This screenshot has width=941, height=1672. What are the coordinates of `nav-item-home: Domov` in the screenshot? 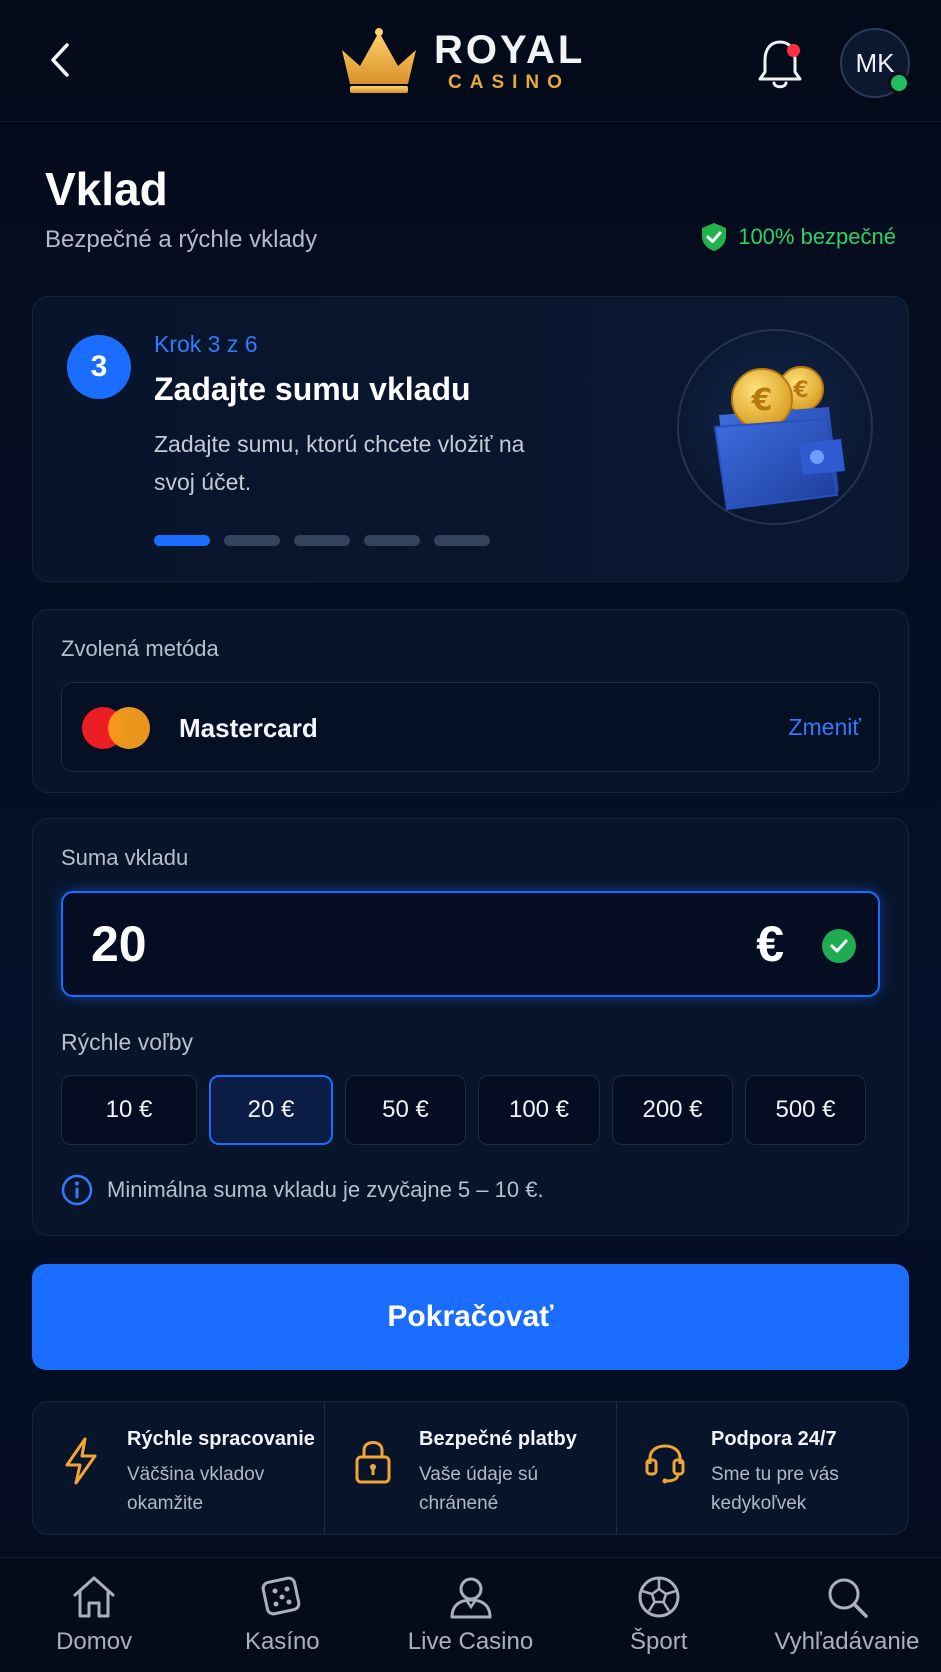 It's located at (94, 1615).